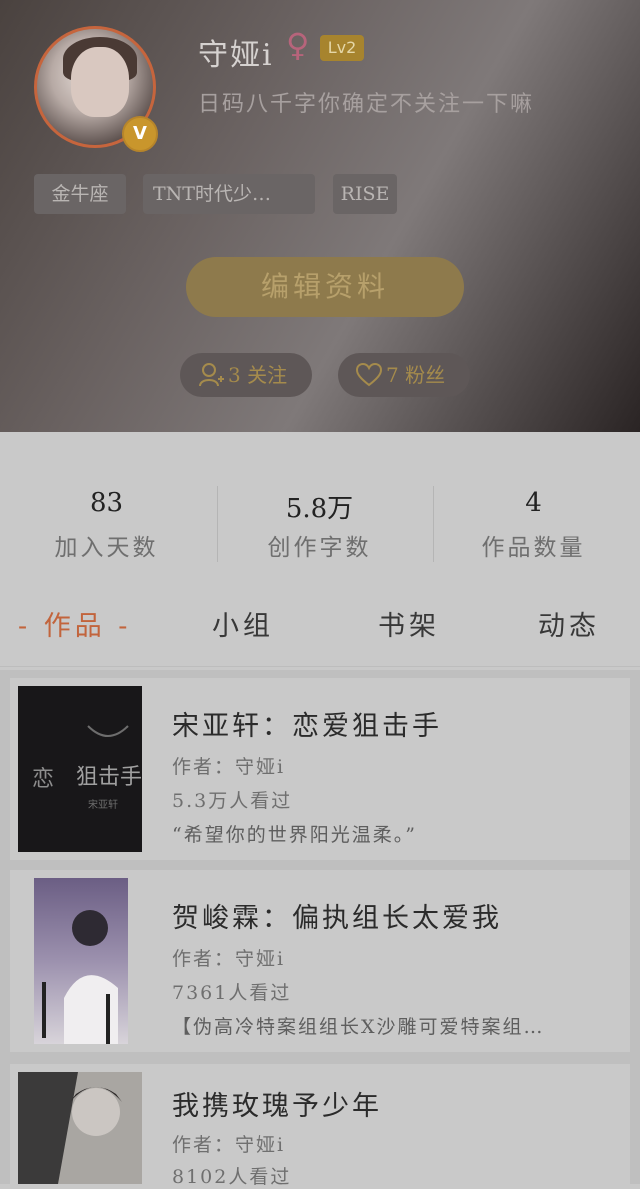  I want to click on level-badge: Lv2, so click(342, 48).